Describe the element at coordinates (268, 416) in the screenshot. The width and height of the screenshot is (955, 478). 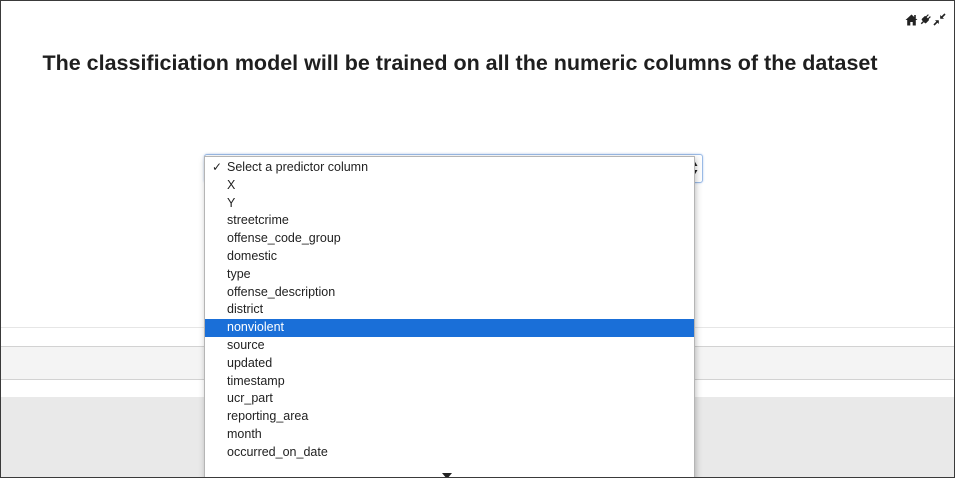
I see `option-label: reporting_area` at that location.